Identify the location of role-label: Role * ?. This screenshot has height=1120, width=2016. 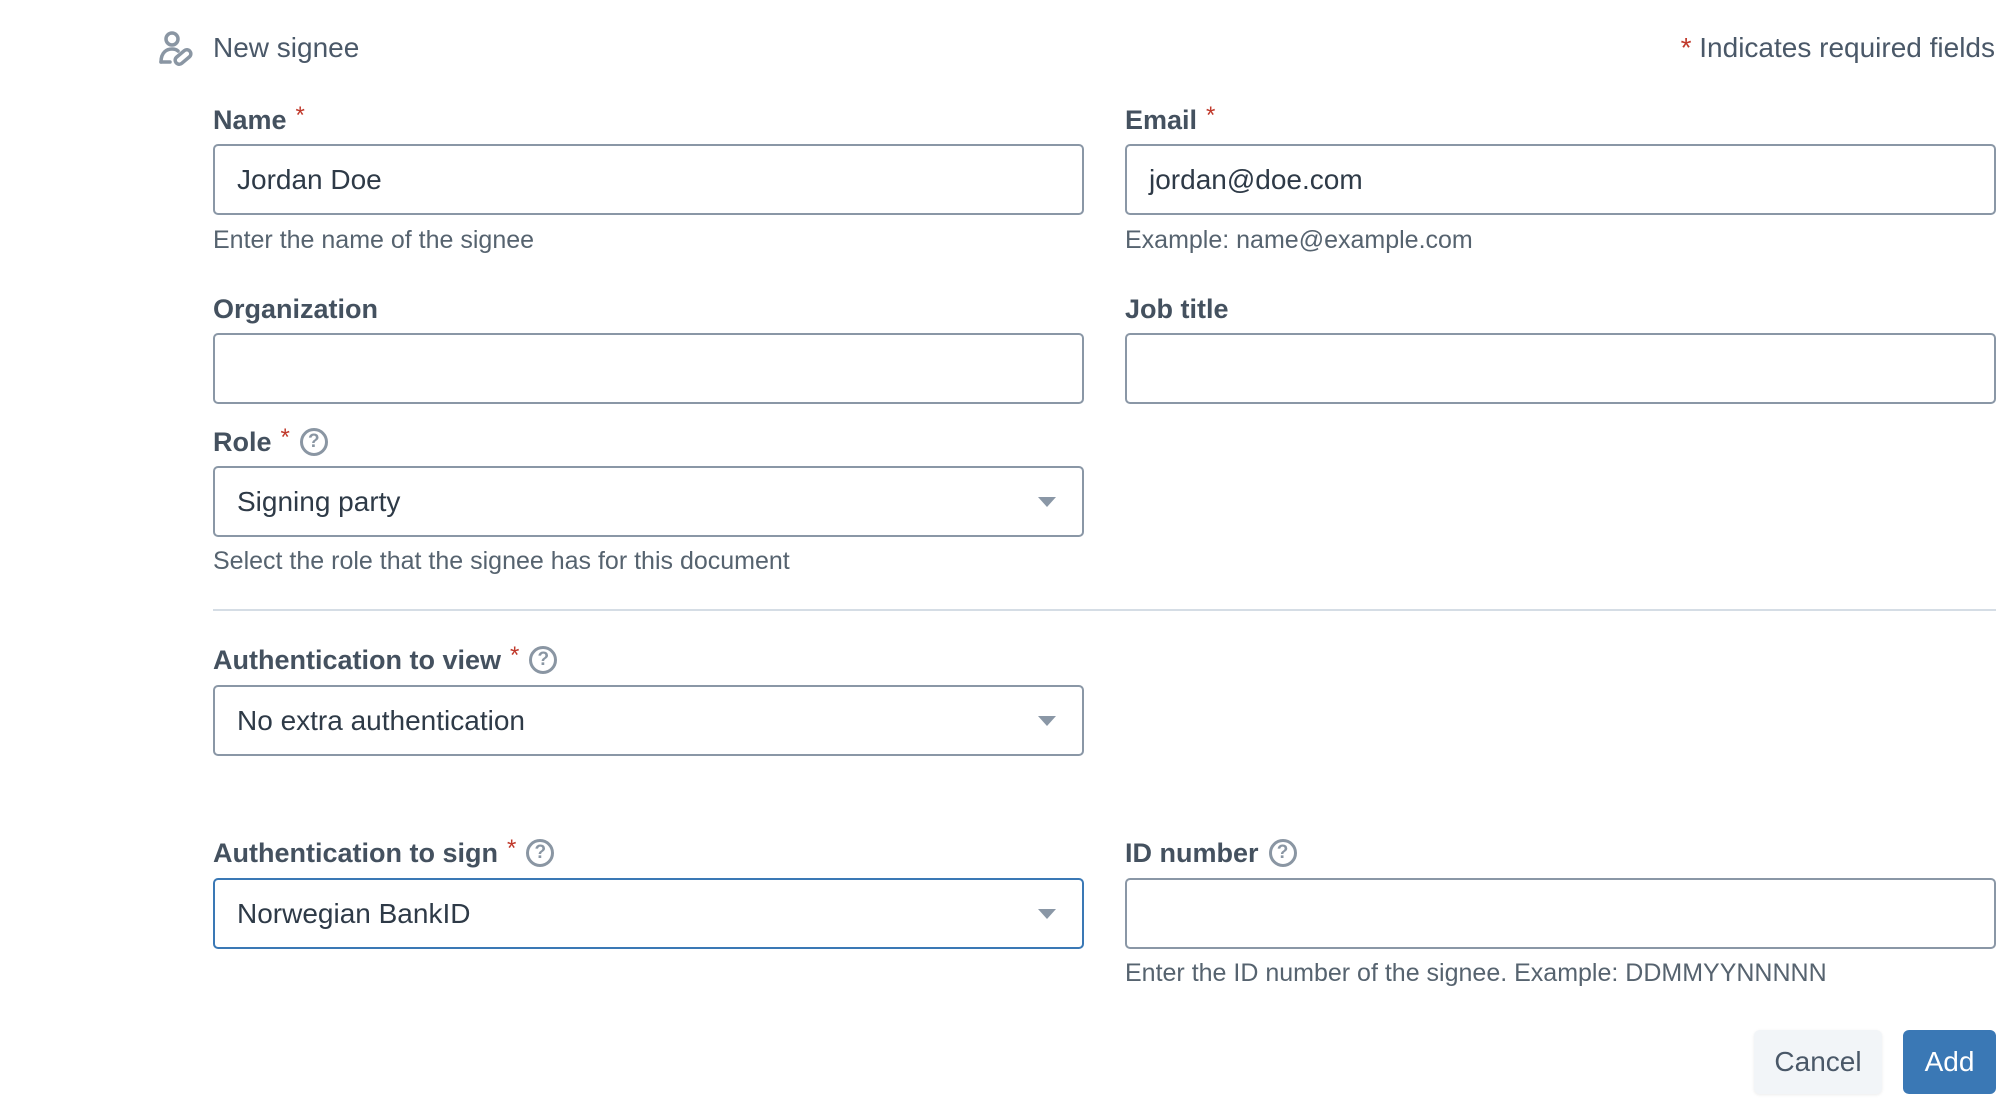
(648, 441).